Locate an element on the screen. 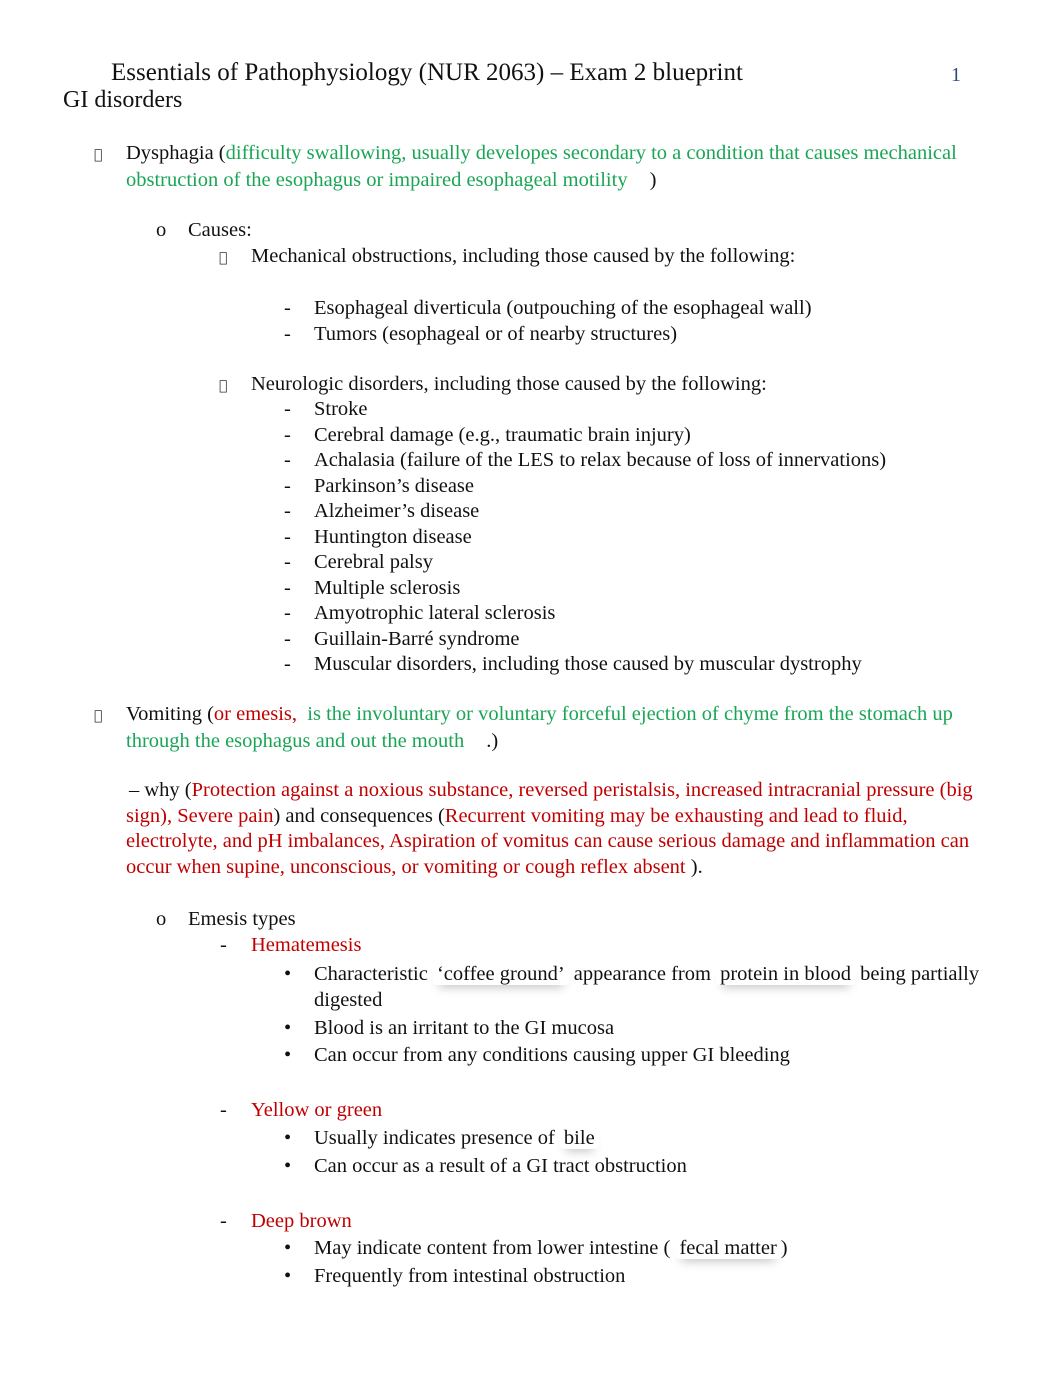 The height and width of the screenshot is (1377, 1062). types-label: Emesis types is located at coordinates (242, 919).